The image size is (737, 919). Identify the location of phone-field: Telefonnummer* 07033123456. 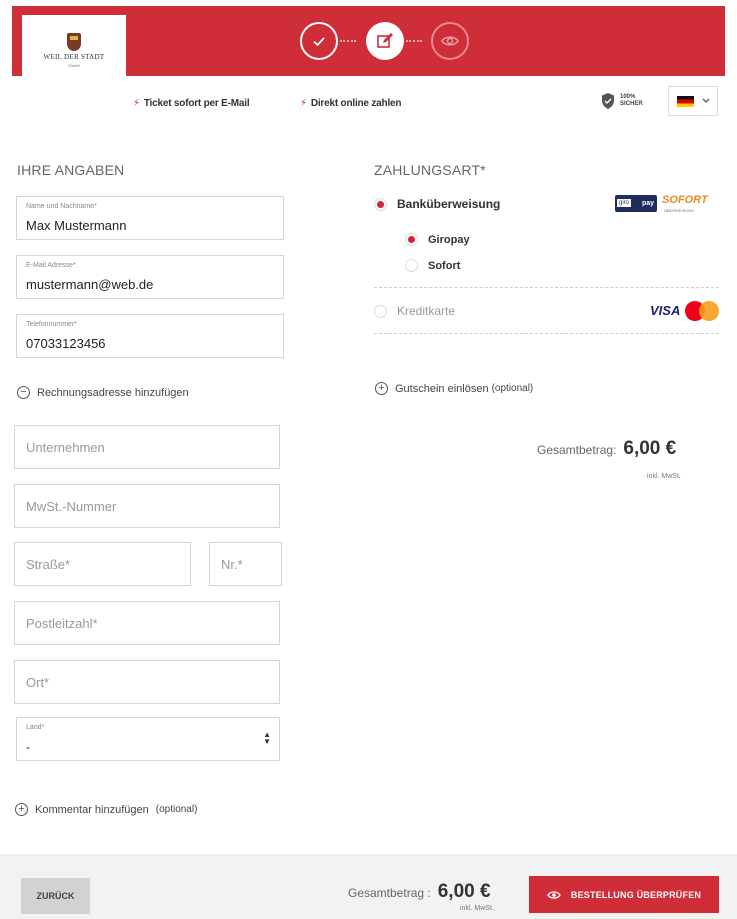
(150, 336).